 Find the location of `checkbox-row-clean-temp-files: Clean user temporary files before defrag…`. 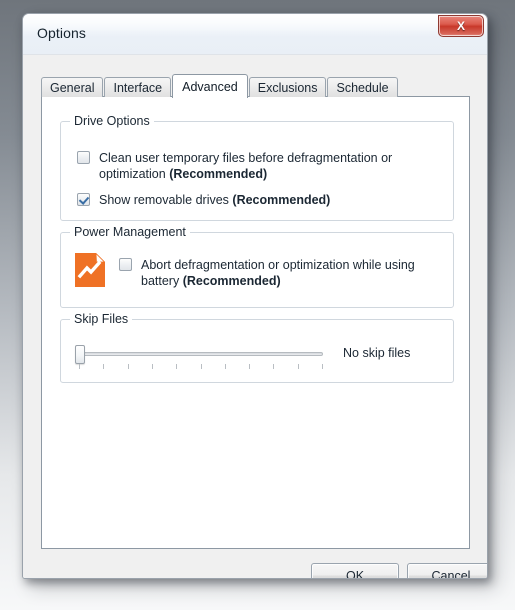

checkbox-row-clean-temp-files: Clean user temporary files before defrag… is located at coordinates (242, 166).